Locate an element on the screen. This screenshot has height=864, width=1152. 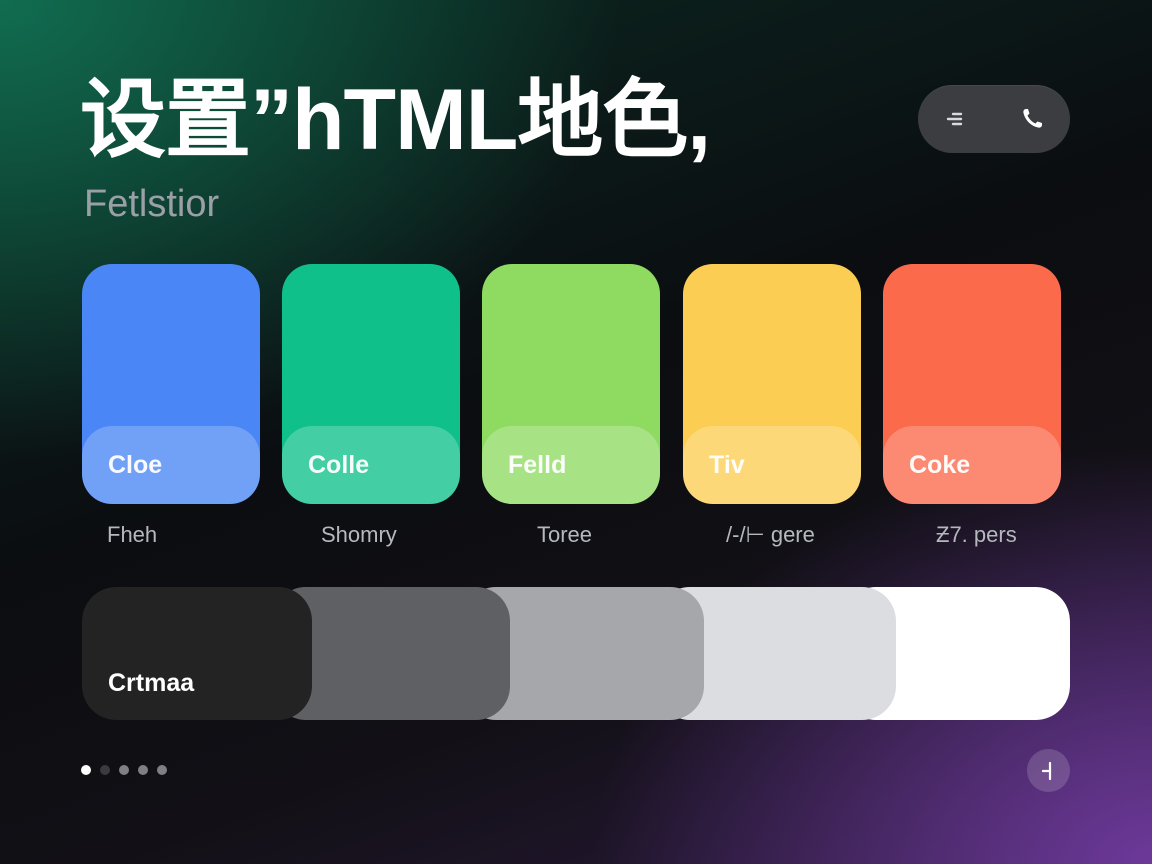
phone-icon is located at coordinates (1032, 118).